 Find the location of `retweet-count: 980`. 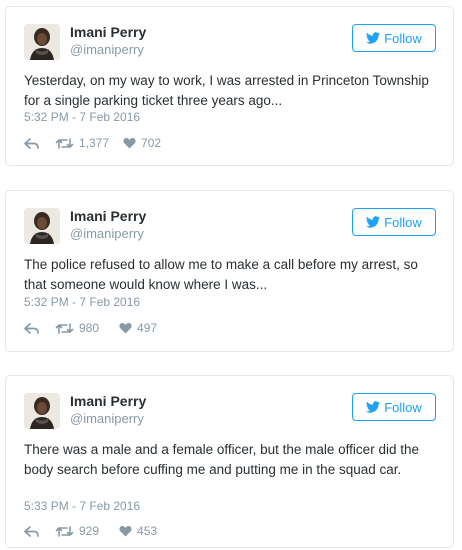

retweet-count: 980 is located at coordinates (89, 328).